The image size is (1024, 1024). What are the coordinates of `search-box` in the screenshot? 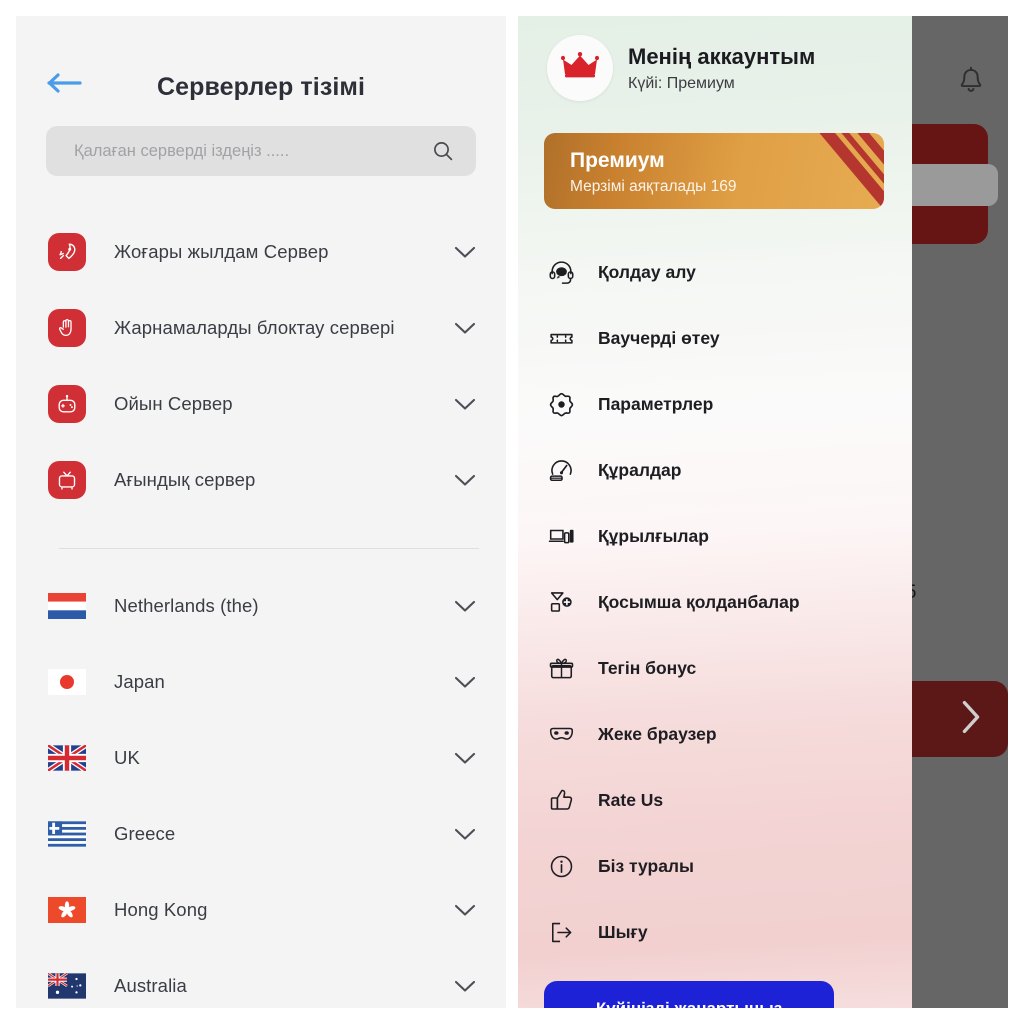 It's located at (261, 151).